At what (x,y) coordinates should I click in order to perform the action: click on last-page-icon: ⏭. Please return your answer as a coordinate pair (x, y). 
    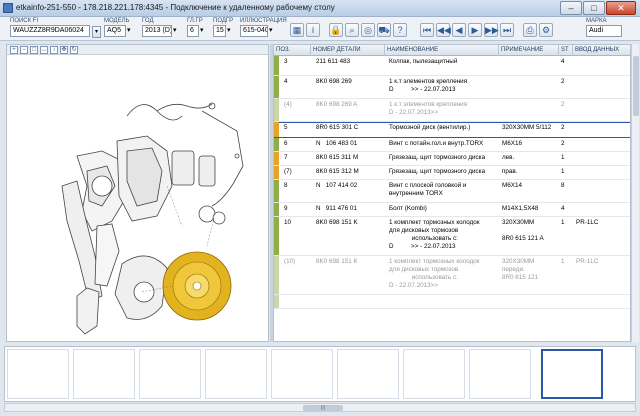
    Looking at the image, I should click on (507, 30).